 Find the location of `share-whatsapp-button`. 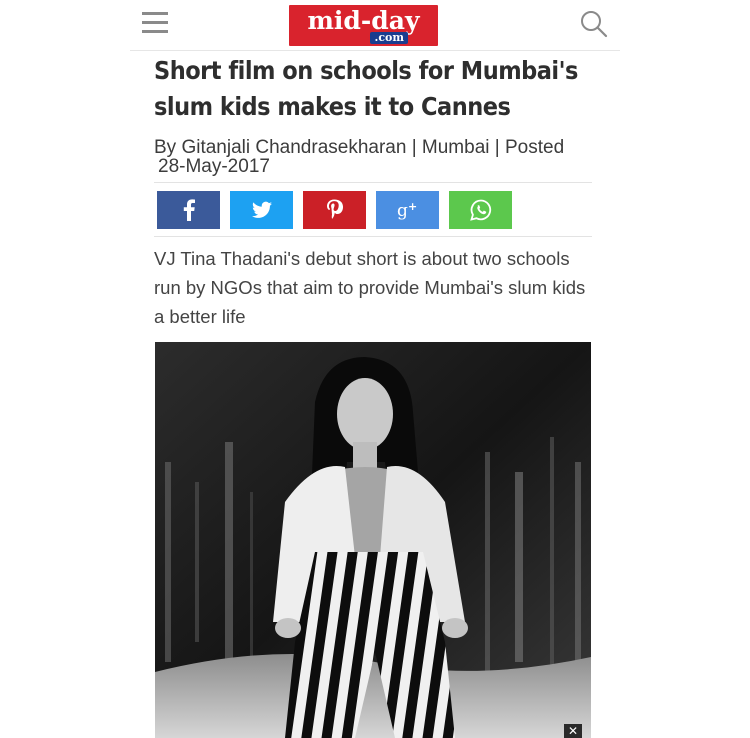

share-whatsapp-button is located at coordinates (480, 210).